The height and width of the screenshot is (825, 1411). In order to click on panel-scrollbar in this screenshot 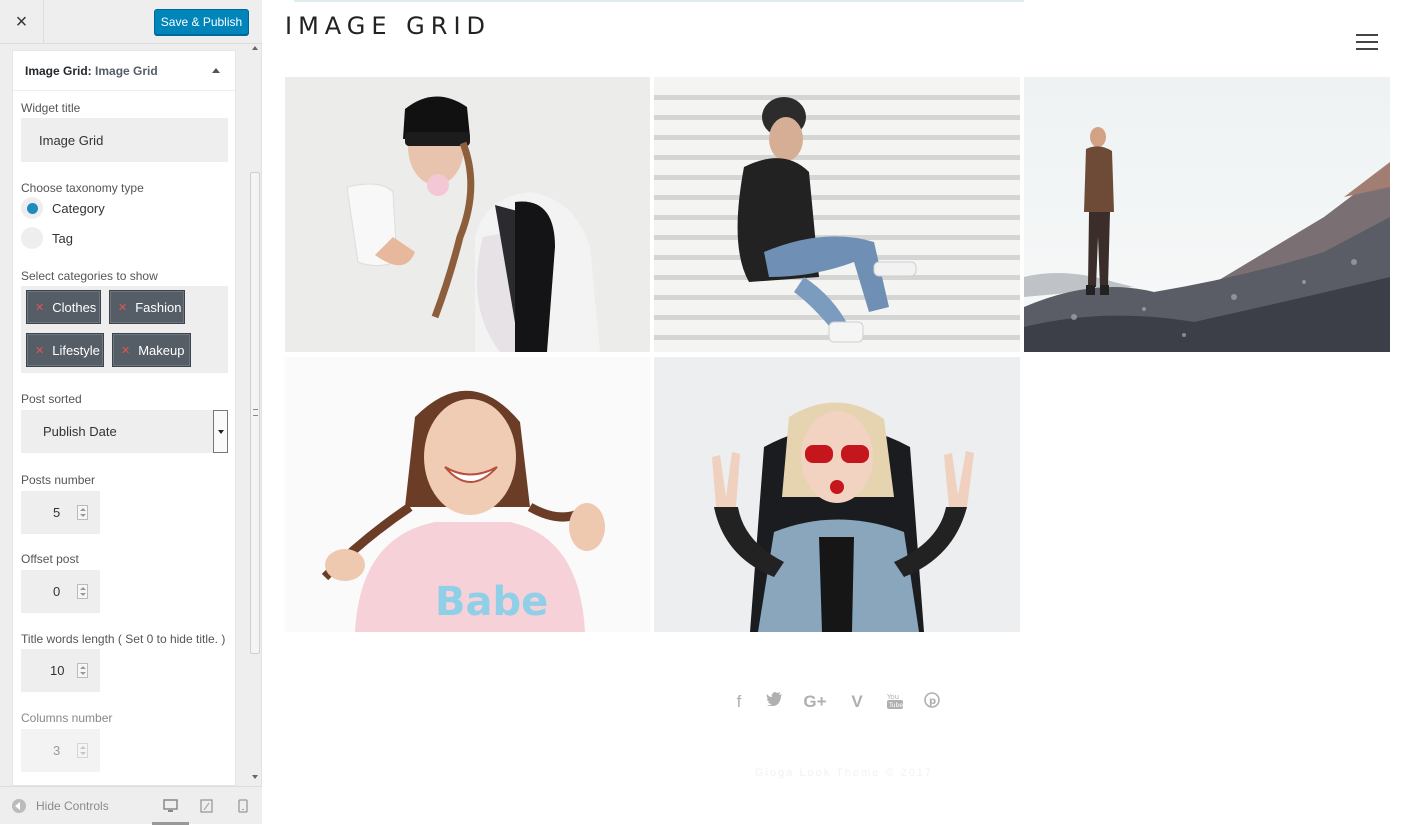, I will do `click(255, 415)`.